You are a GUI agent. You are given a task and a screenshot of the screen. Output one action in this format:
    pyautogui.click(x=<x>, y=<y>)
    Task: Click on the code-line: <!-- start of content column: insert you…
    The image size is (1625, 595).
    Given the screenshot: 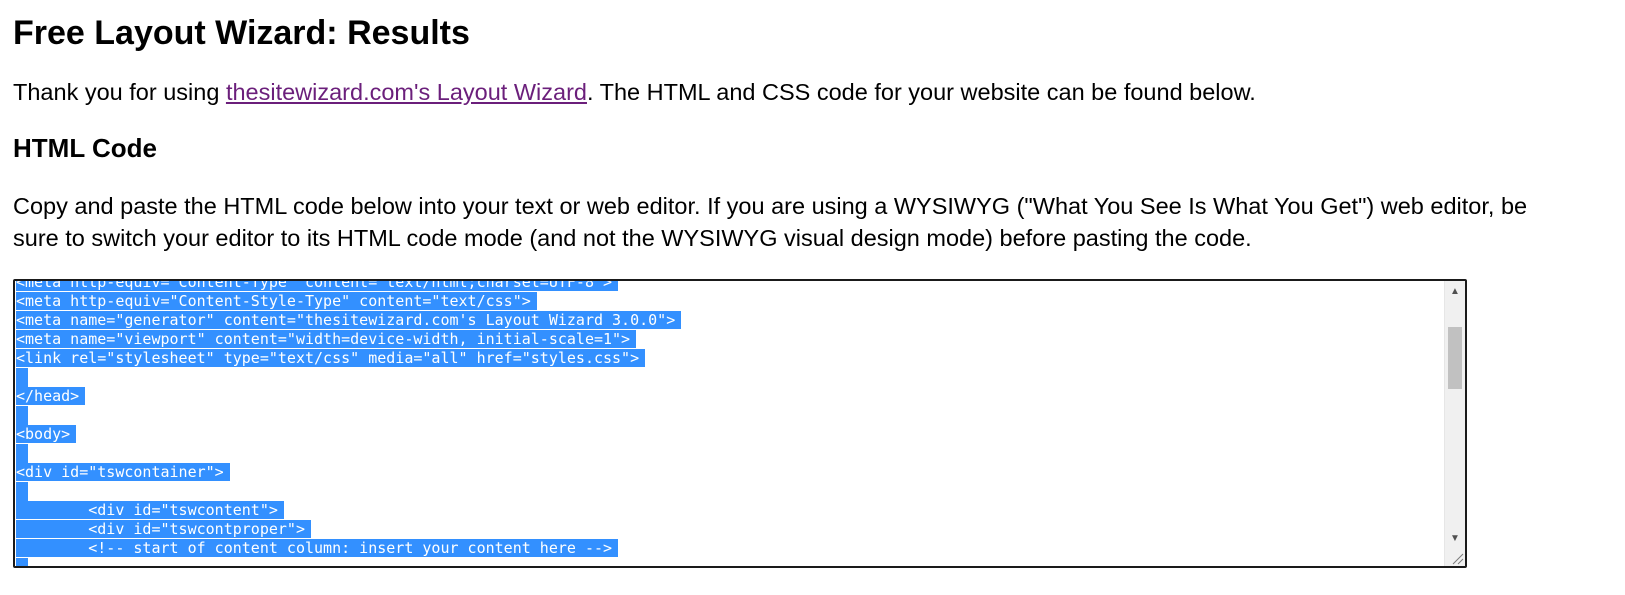 What is the action you would take?
    pyautogui.click(x=729, y=548)
    